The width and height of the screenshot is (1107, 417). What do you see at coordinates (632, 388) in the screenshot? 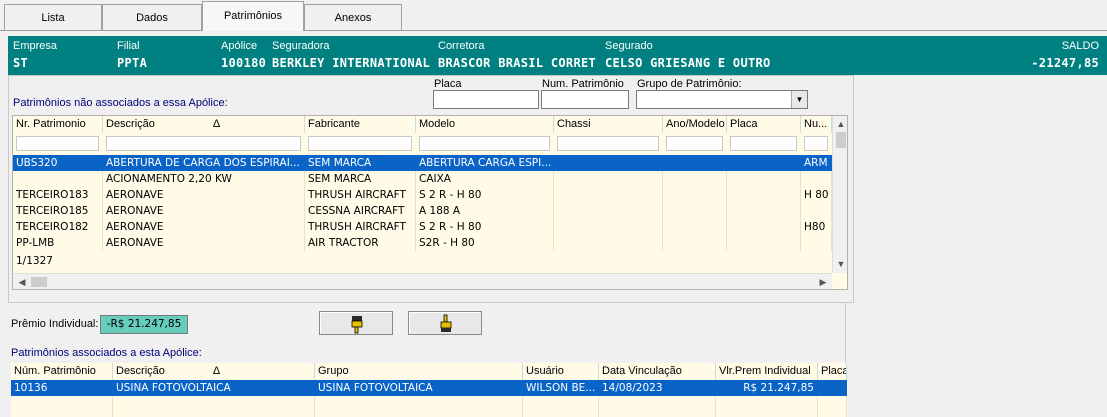
I see `cell-data-vinculacao: 14/08/2023` at bounding box center [632, 388].